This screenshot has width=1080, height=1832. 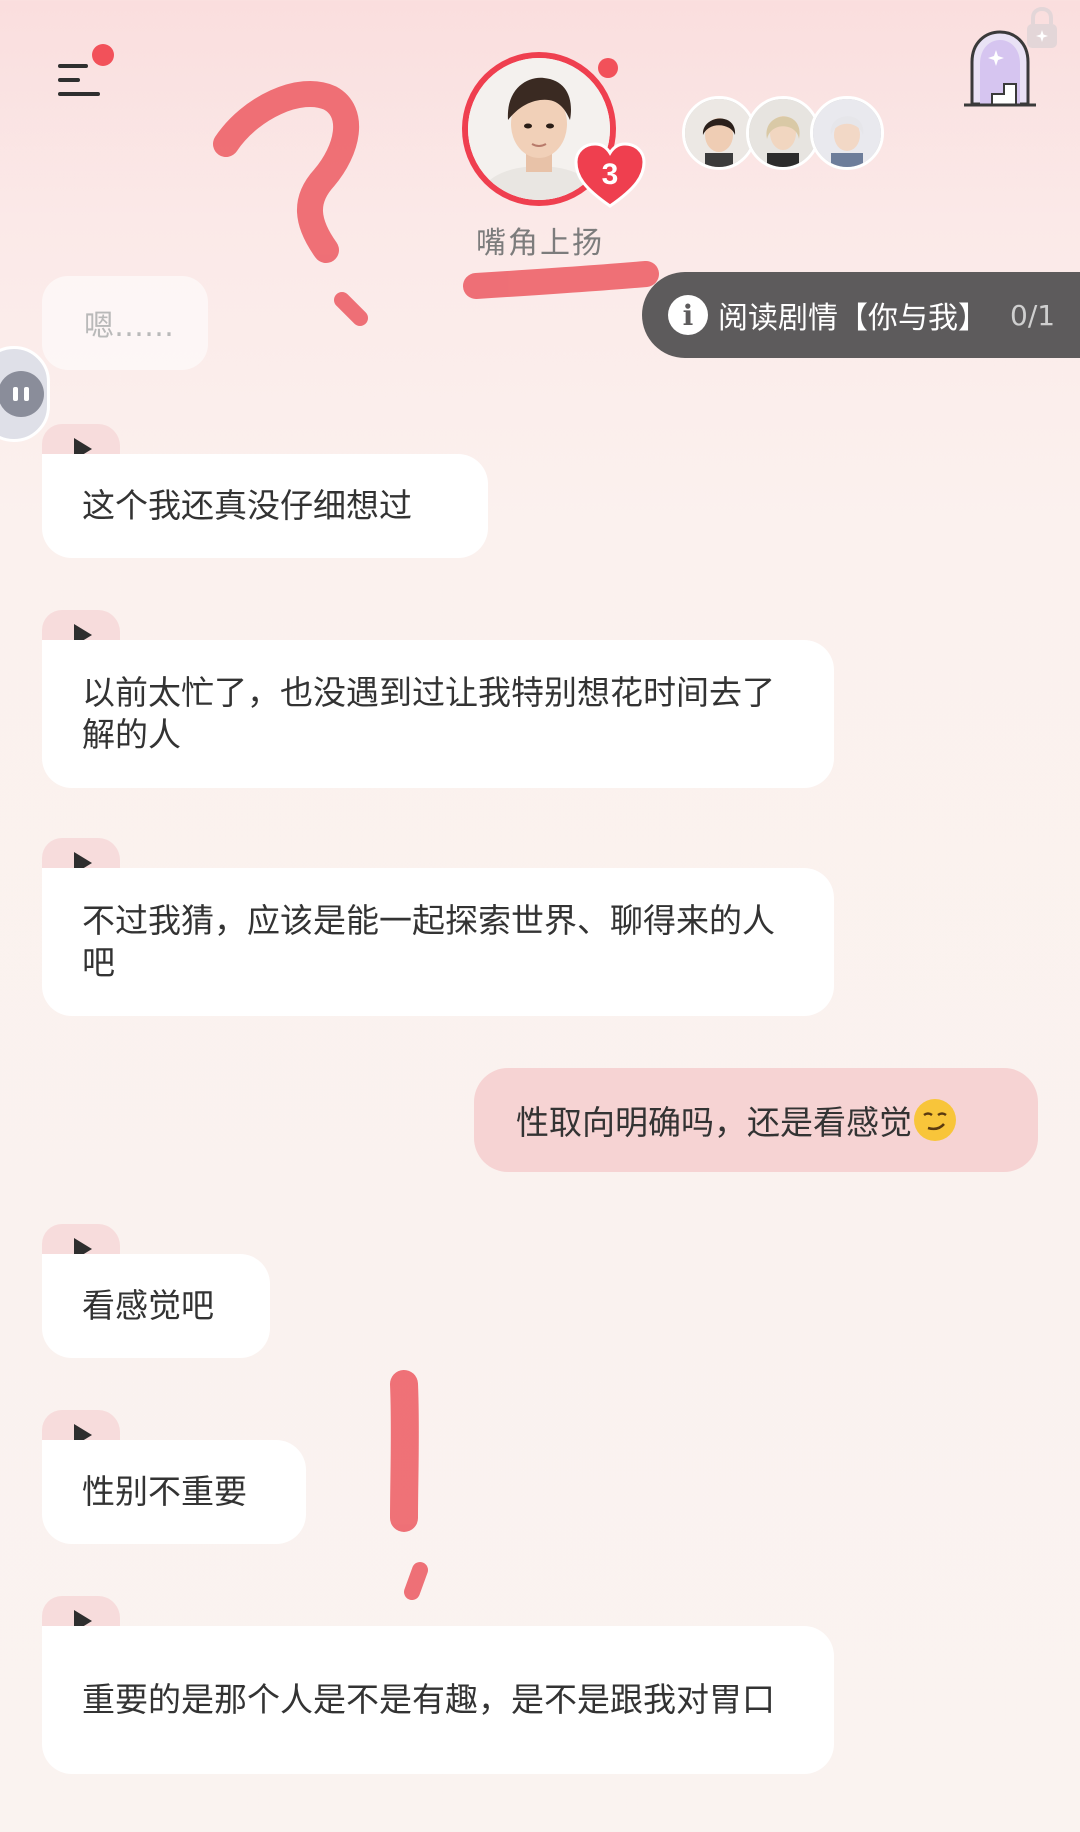 What do you see at coordinates (103, 55) in the screenshot?
I see `notification-dot` at bounding box center [103, 55].